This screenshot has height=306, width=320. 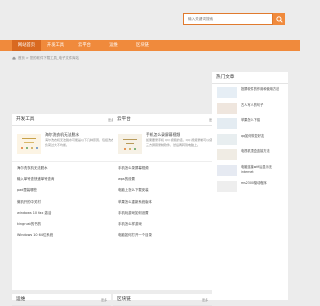 I want to click on search-input: 输入关键词搜索, so click(x=228, y=19).